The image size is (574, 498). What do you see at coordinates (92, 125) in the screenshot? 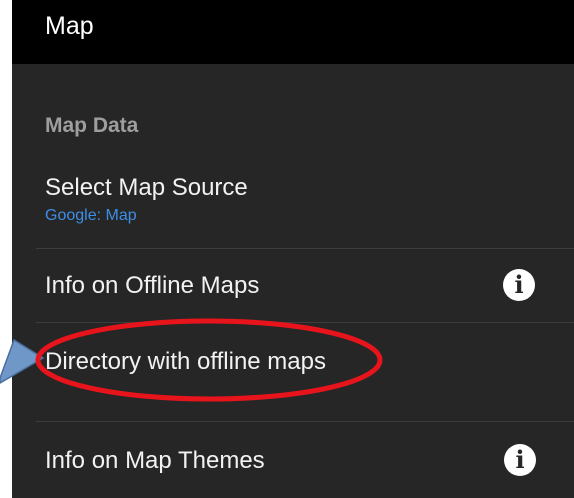
I see `section-header-map-data: Map Data` at bounding box center [92, 125].